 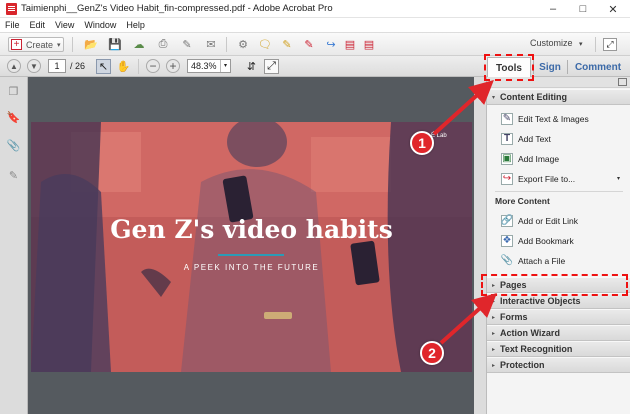 What do you see at coordinates (315, 25) in the screenshot?
I see `menu-bar: File Edit View Window Help` at bounding box center [315, 25].